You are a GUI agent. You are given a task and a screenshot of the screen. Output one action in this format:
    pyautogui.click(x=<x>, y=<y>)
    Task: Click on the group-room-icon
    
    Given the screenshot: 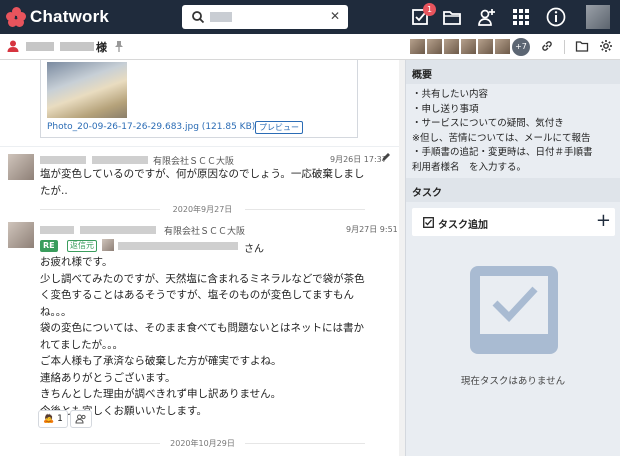 What is the action you would take?
    pyautogui.click(x=13, y=46)
    